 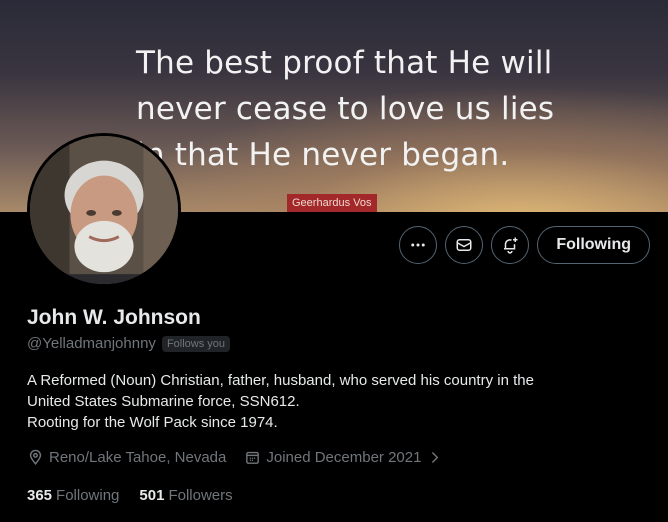 I want to click on joined-text: Joined December 2021, so click(x=344, y=457).